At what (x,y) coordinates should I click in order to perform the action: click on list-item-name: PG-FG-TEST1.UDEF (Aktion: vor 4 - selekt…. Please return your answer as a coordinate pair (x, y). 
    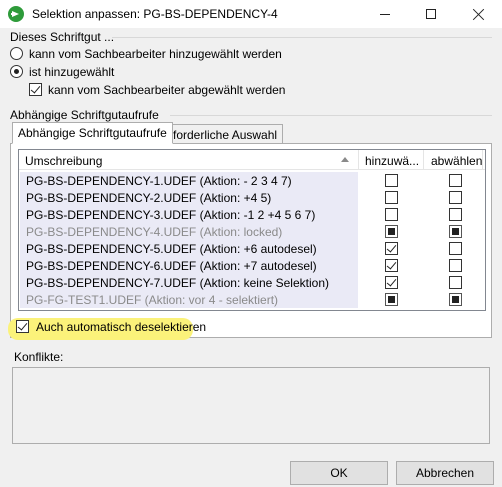
    Looking at the image, I should click on (189, 299).